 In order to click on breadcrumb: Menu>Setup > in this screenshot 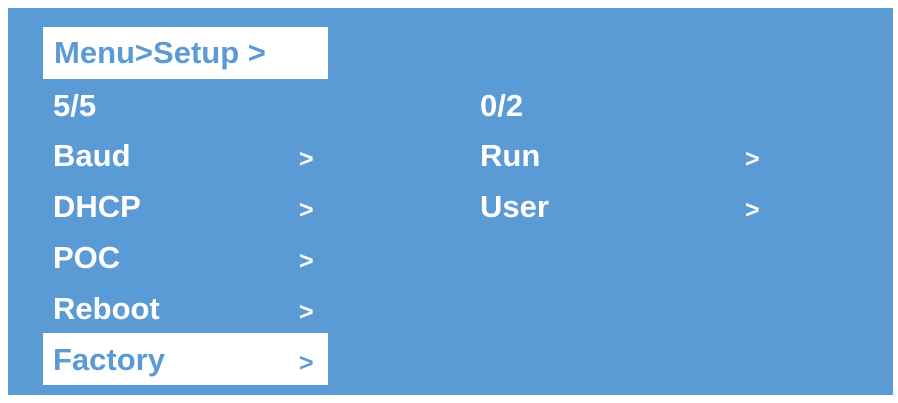, I will do `click(160, 52)`.